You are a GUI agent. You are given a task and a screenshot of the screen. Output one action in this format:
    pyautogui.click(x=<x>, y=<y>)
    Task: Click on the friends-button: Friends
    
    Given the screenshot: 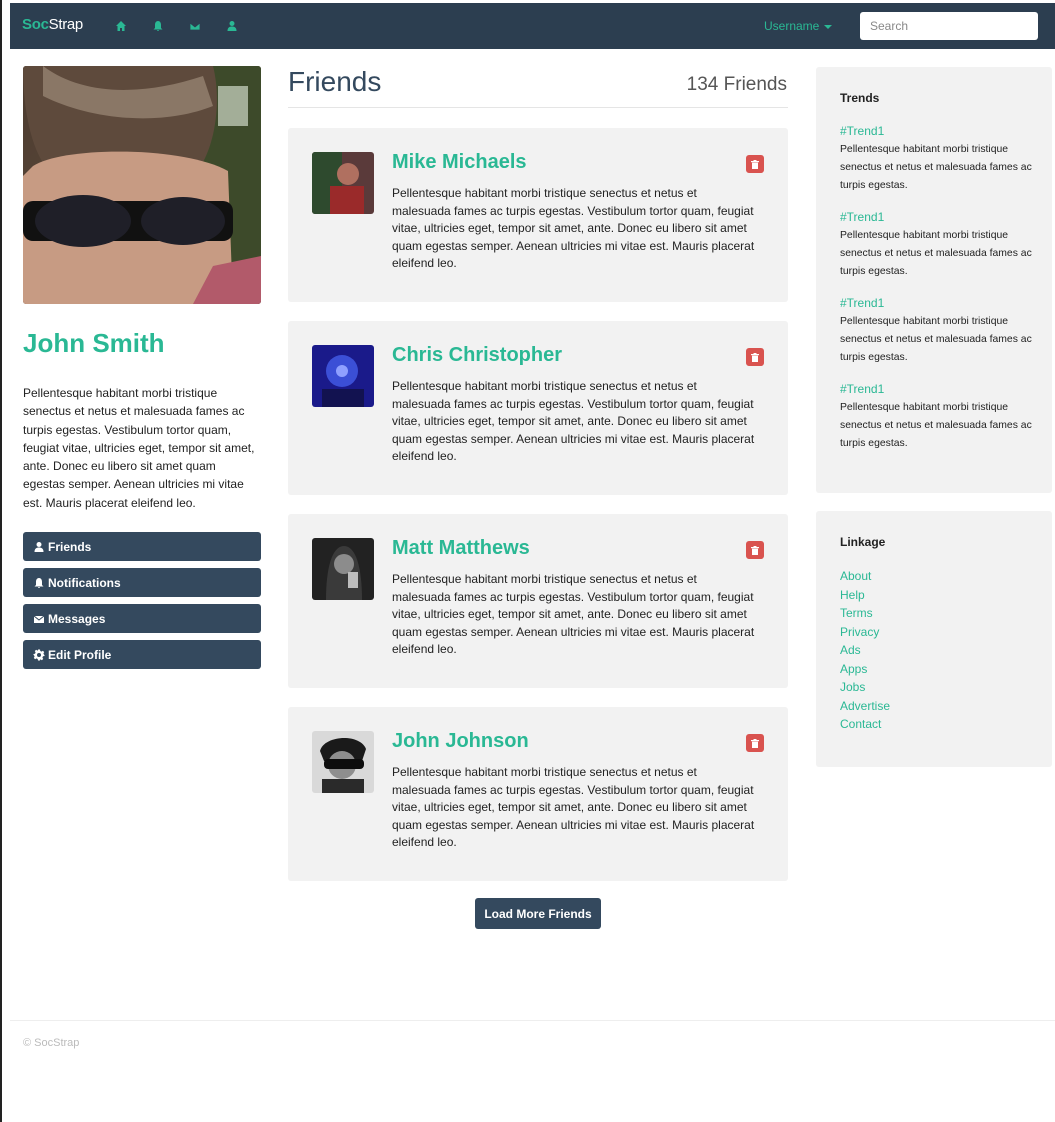 What is the action you would take?
    pyautogui.click(x=142, y=546)
    